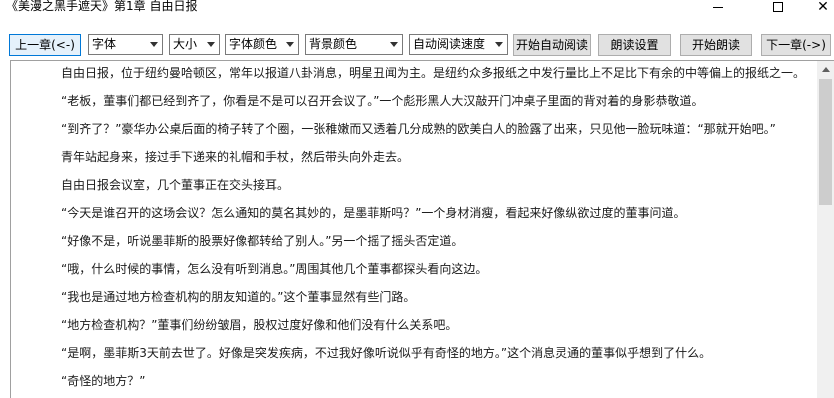 The width and height of the screenshot is (834, 398). Describe the element at coordinates (259, 325) in the screenshot. I see `paragraph: “地方检查机构？”董事们纷纷皱眉，股权过度好像和他们没有什么关系吧。` at that location.